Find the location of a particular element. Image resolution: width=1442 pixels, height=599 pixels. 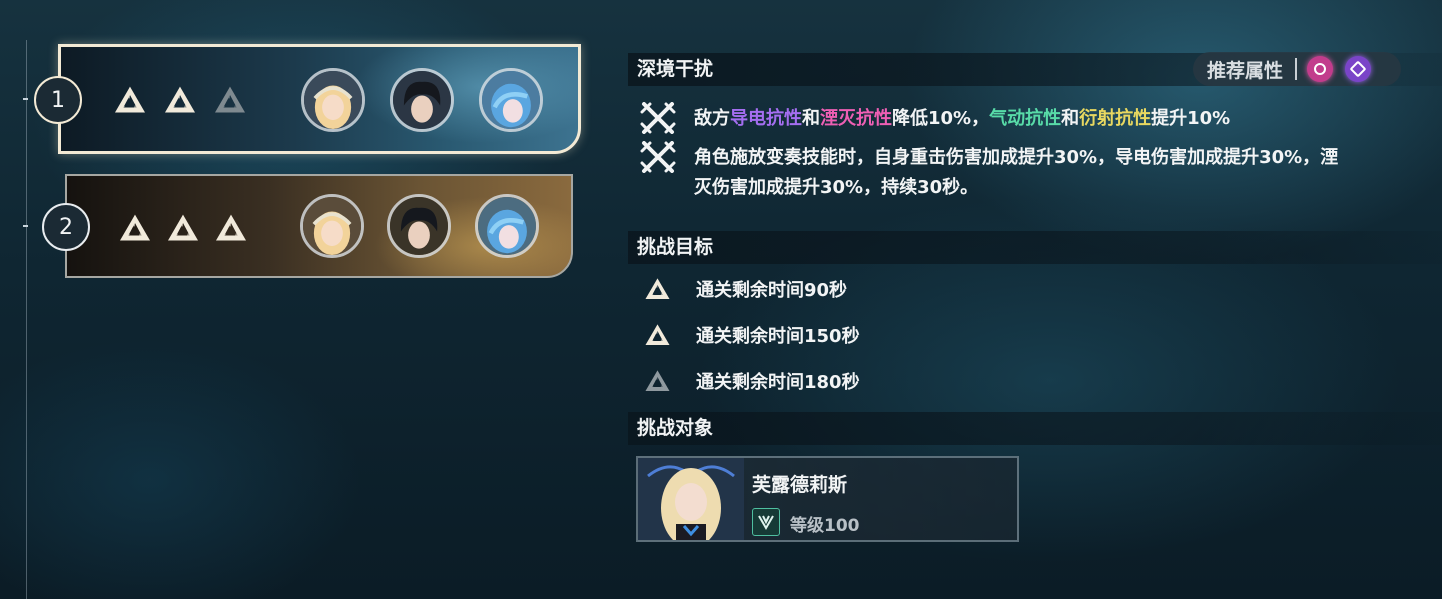

target-card: 芙露德莉斯 等级100 is located at coordinates (827, 499).